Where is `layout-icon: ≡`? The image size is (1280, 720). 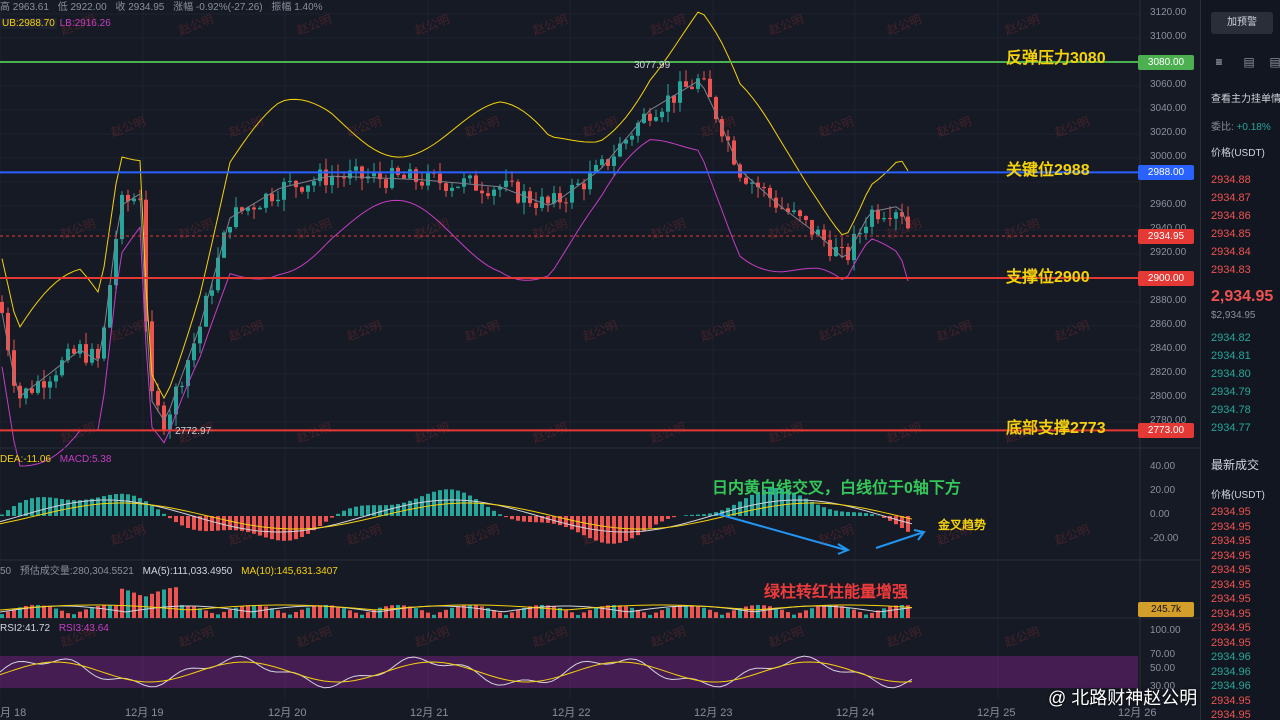
layout-icon: ≡ is located at coordinates (1219, 62).